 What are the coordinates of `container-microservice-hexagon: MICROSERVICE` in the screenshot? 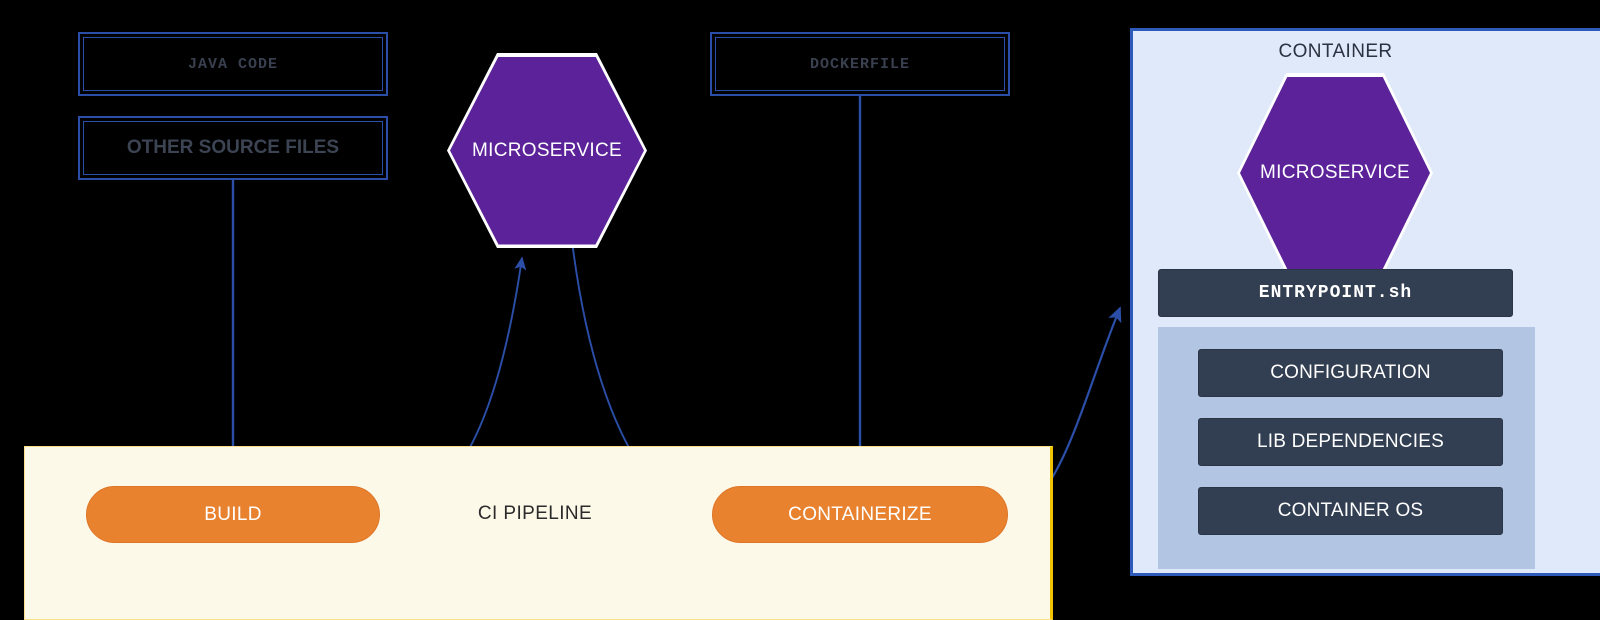 It's located at (1335, 173).